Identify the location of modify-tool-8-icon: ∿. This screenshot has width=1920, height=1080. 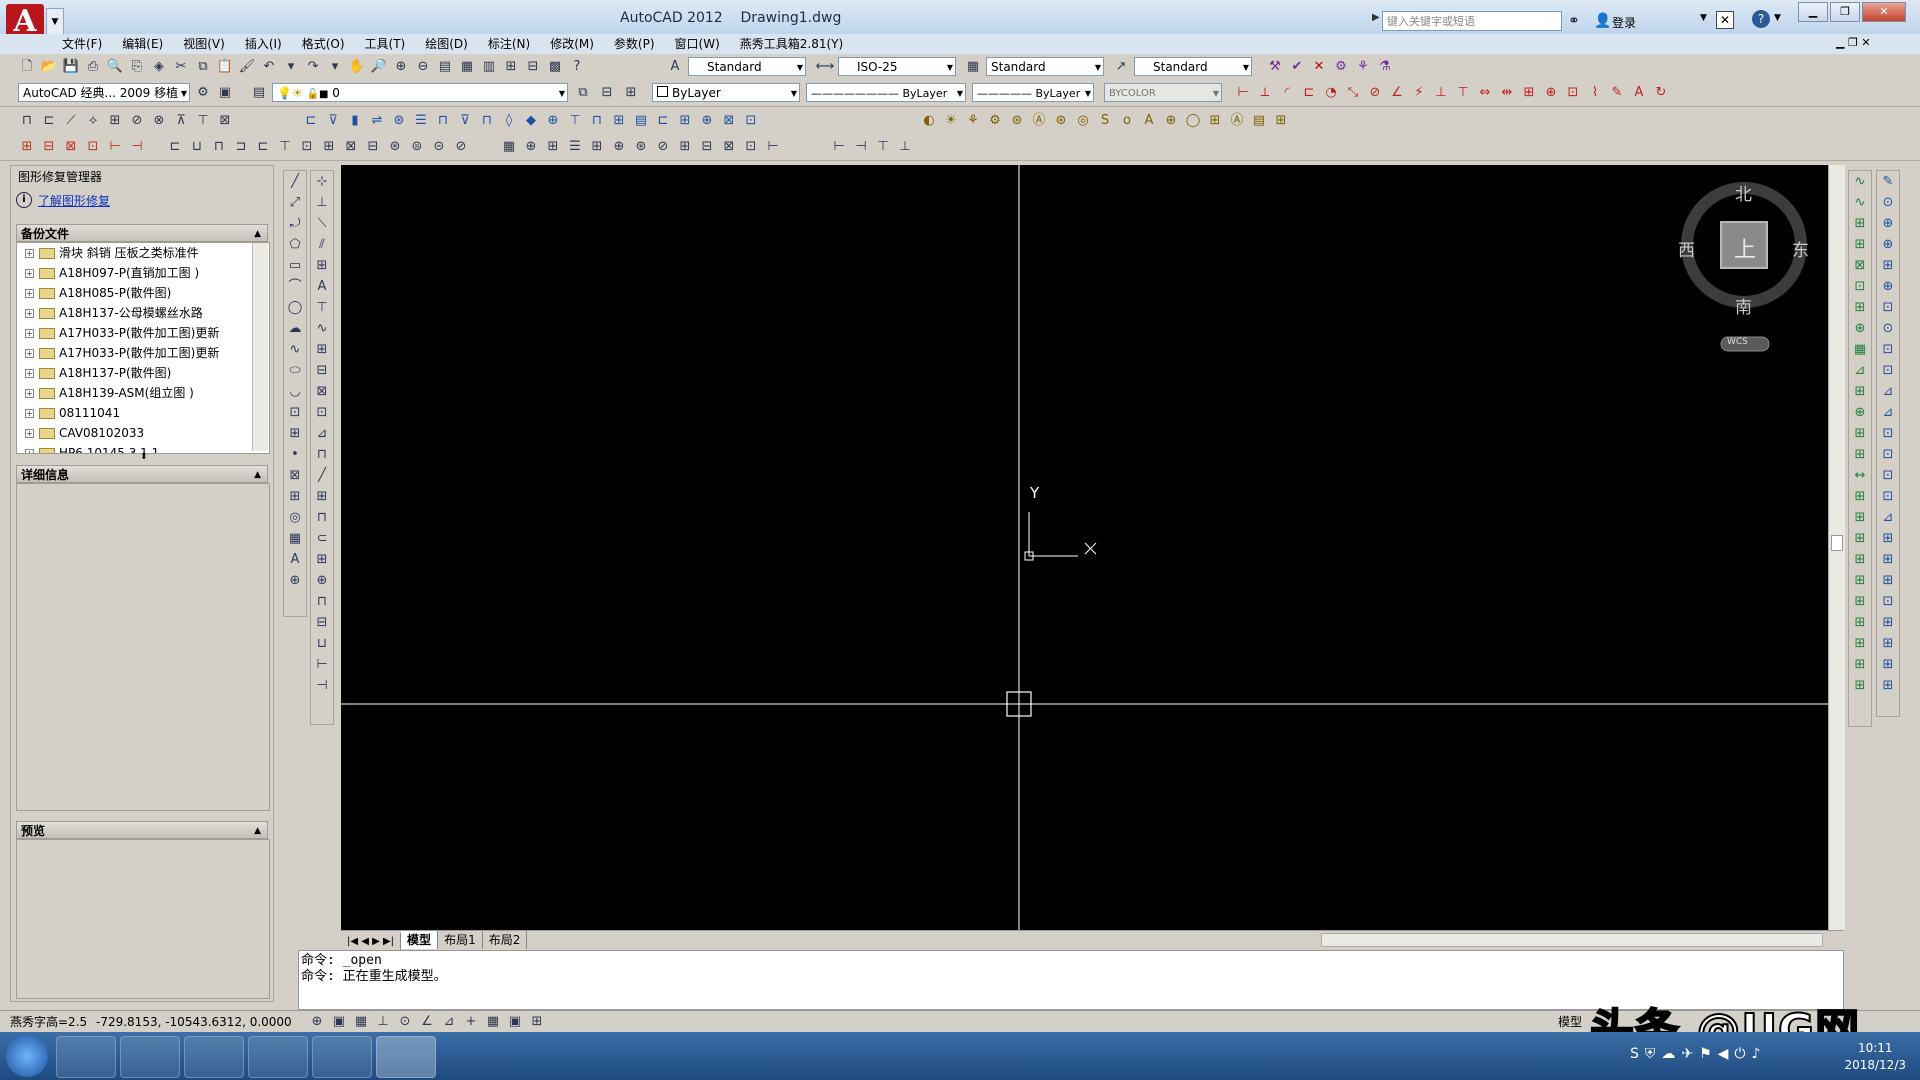
(322, 328).